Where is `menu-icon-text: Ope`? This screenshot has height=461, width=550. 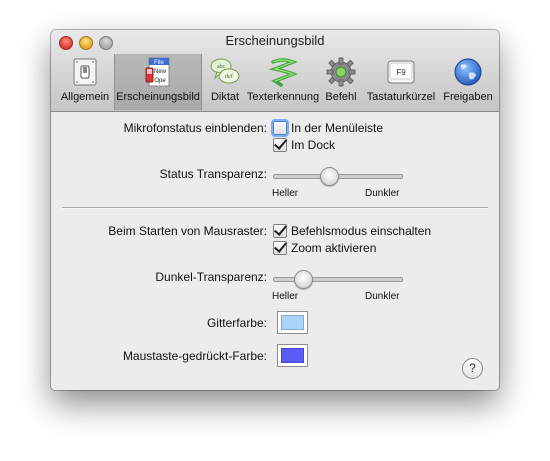 menu-icon-text: Ope is located at coordinates (160, 81).